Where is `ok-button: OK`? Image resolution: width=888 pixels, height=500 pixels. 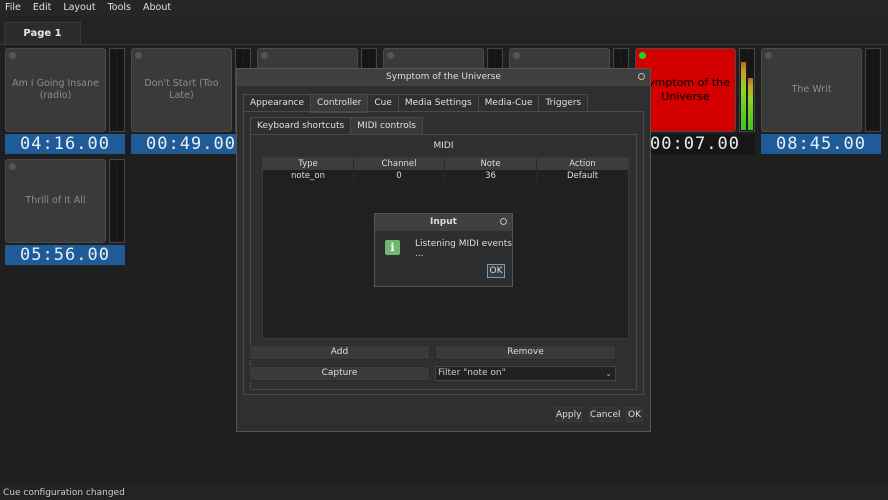
ok-button: OK is located at coordinates (634, 414).